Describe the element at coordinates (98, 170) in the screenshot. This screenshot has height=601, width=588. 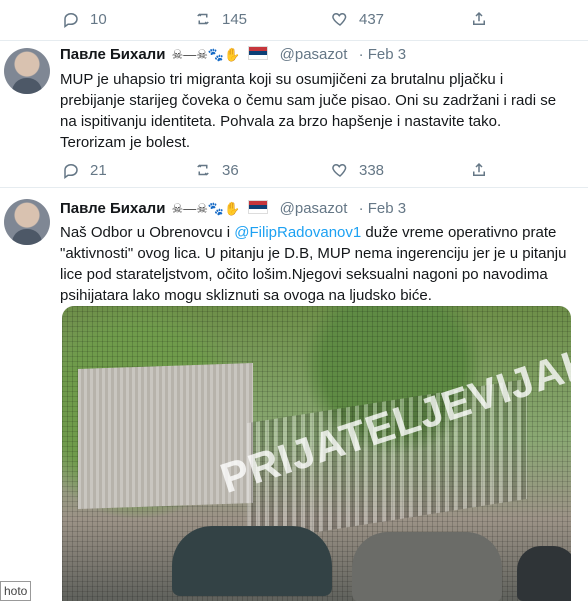
I see `reply-count: 21` at that location.